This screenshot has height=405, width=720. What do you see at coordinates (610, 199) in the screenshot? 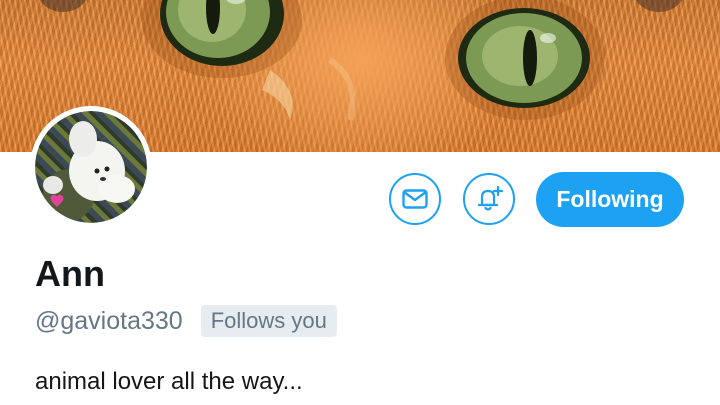
I see `following-button: Following` at bounding box center [610, 199].